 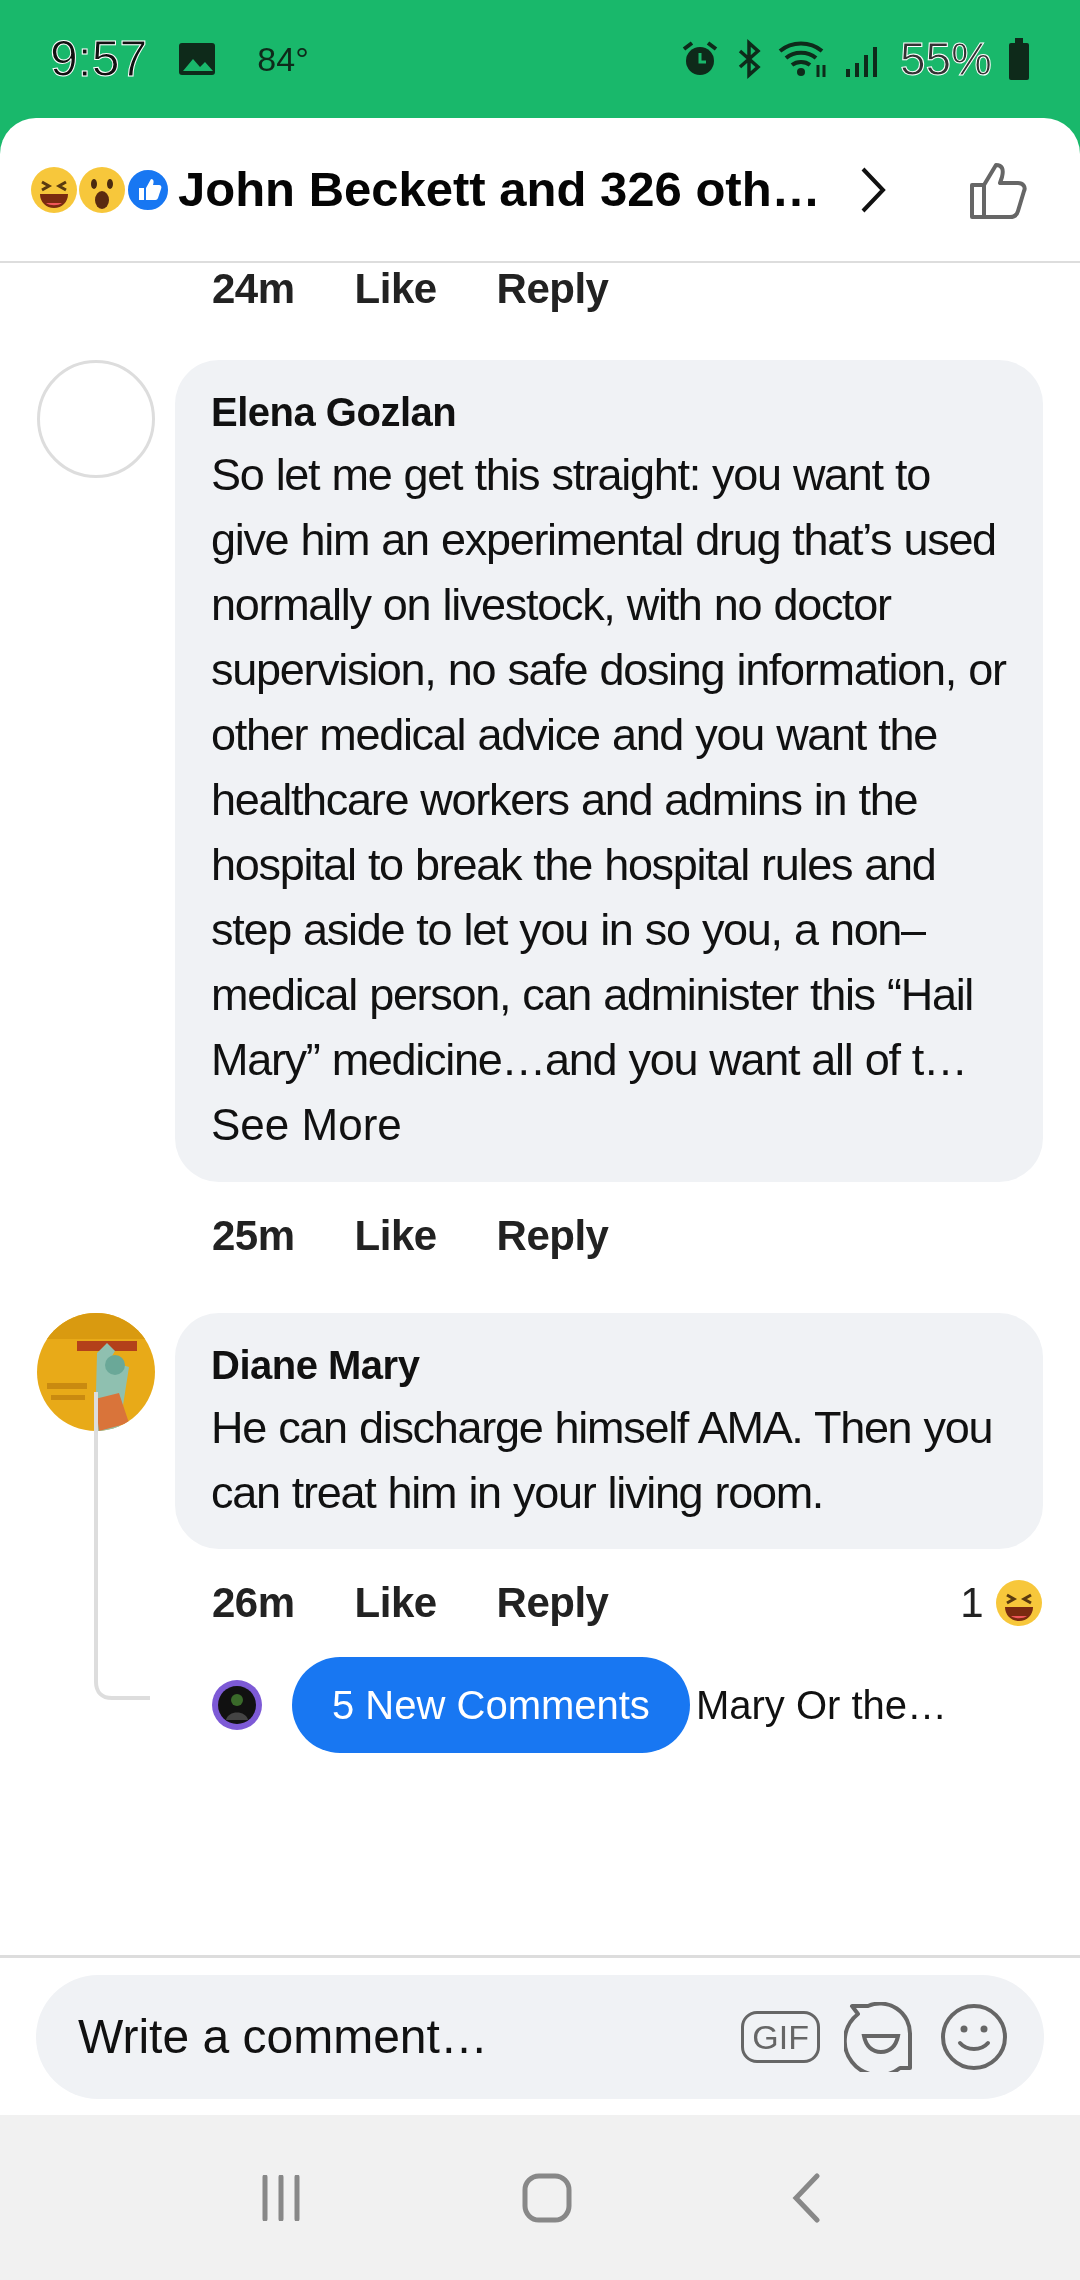 What do you see at coordinates (99, 59) in the screenshot?
I see `status-time: 9:57` at bounding box center [99, 59].